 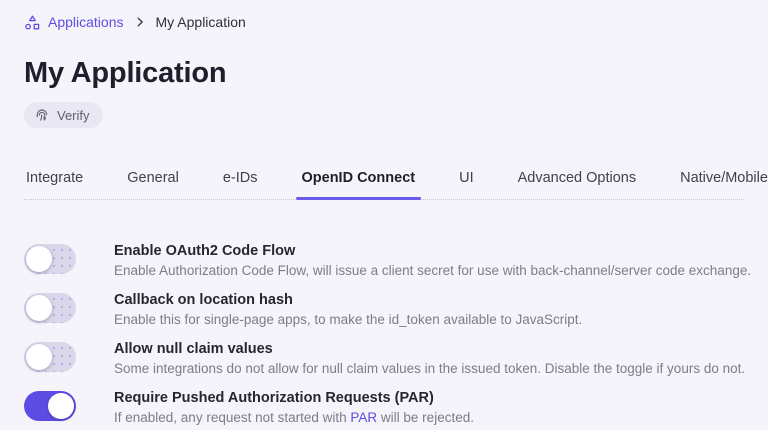 What do you see at coordinates (153, 184) in the screenshot?
I see `tab-general: General` at bounding box center [153, 184].